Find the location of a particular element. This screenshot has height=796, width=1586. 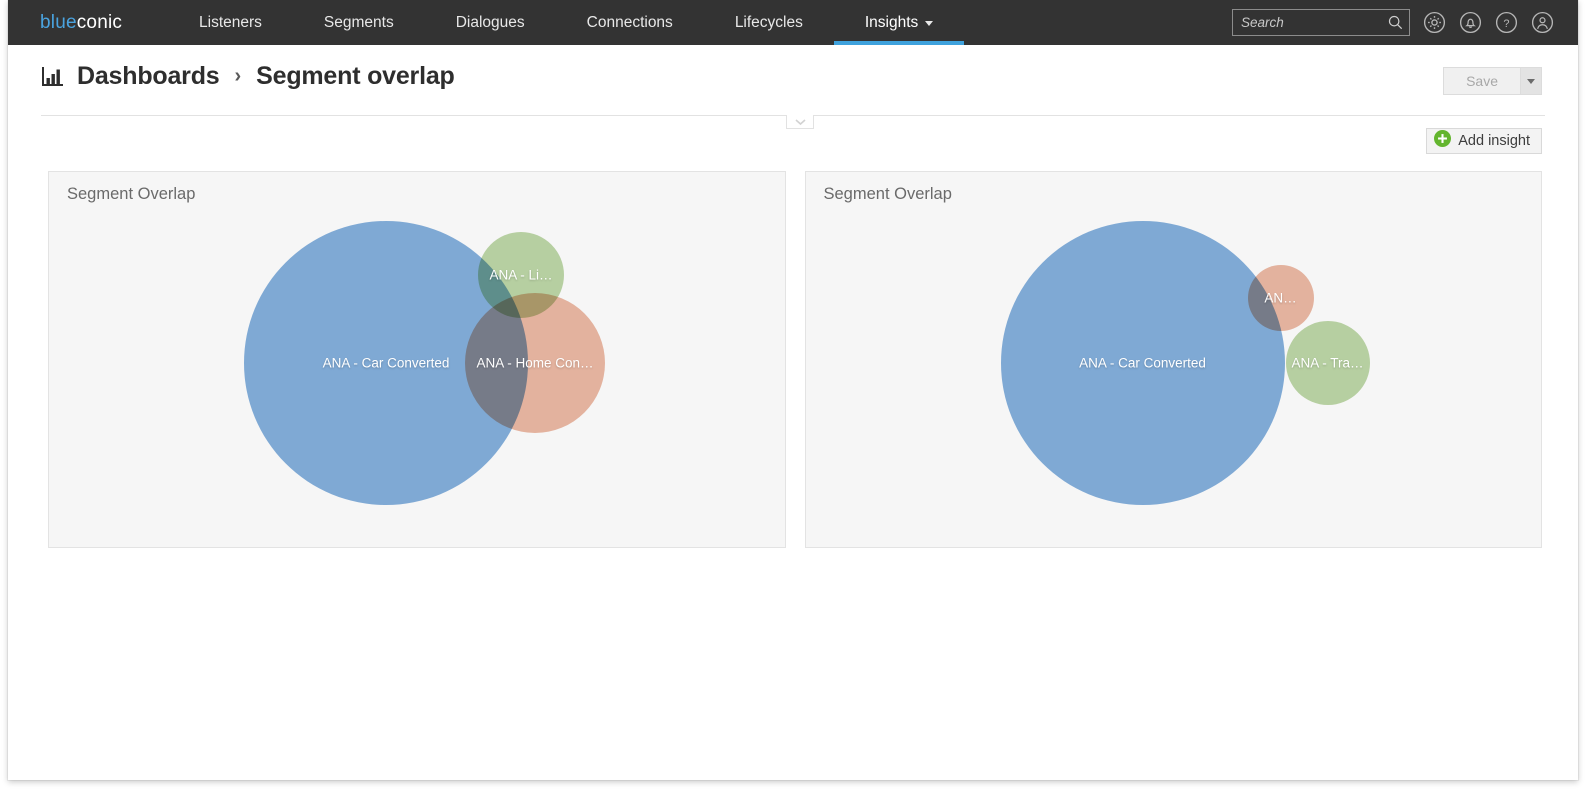

save-dropdown-caret-icon is located at coordinates (1531, 81).